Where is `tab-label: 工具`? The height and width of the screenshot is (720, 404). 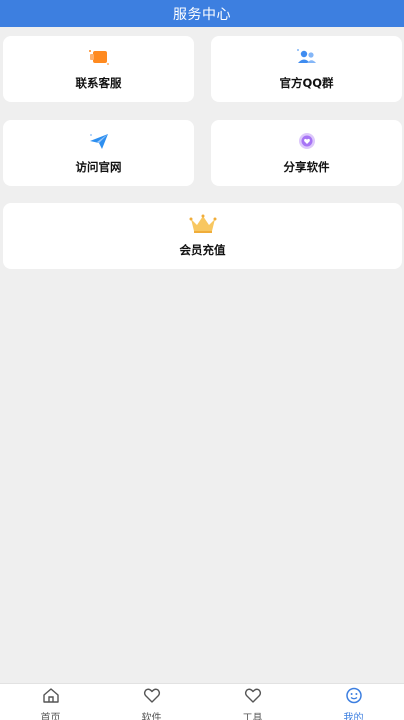 tab-label: 工具 is located at coordinates (252, 716).